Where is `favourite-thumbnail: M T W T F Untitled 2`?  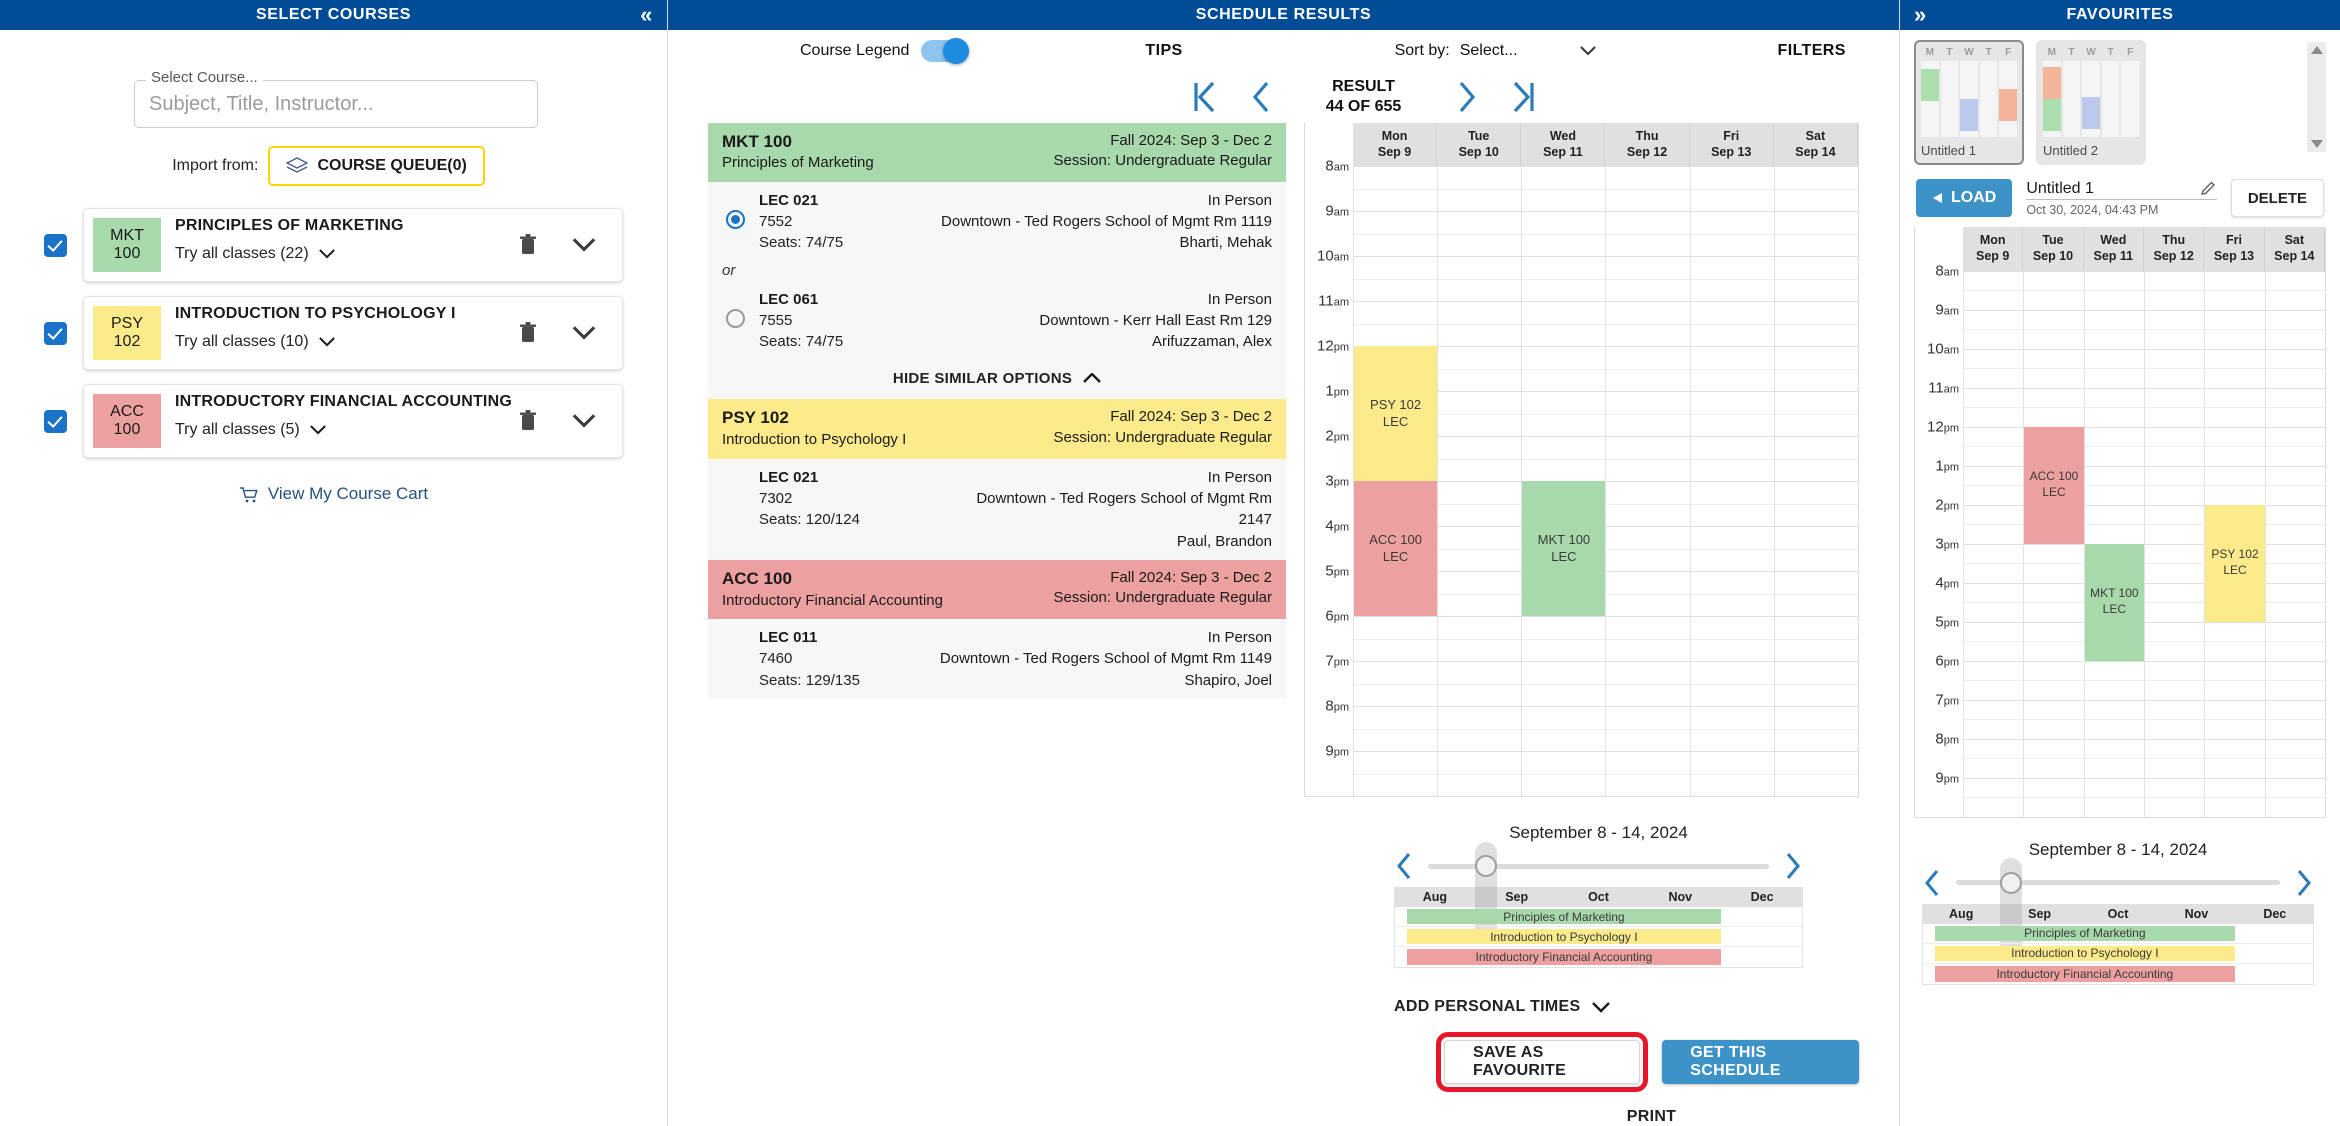
favourite-thumbnail: M T W T F Untitled 2 is located at coordinates (2091, 102).